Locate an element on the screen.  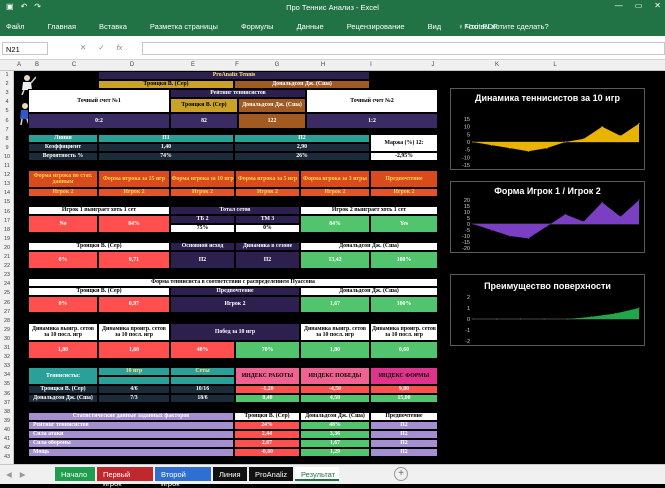
row-header: 22 is located at coordinates (6, 266).